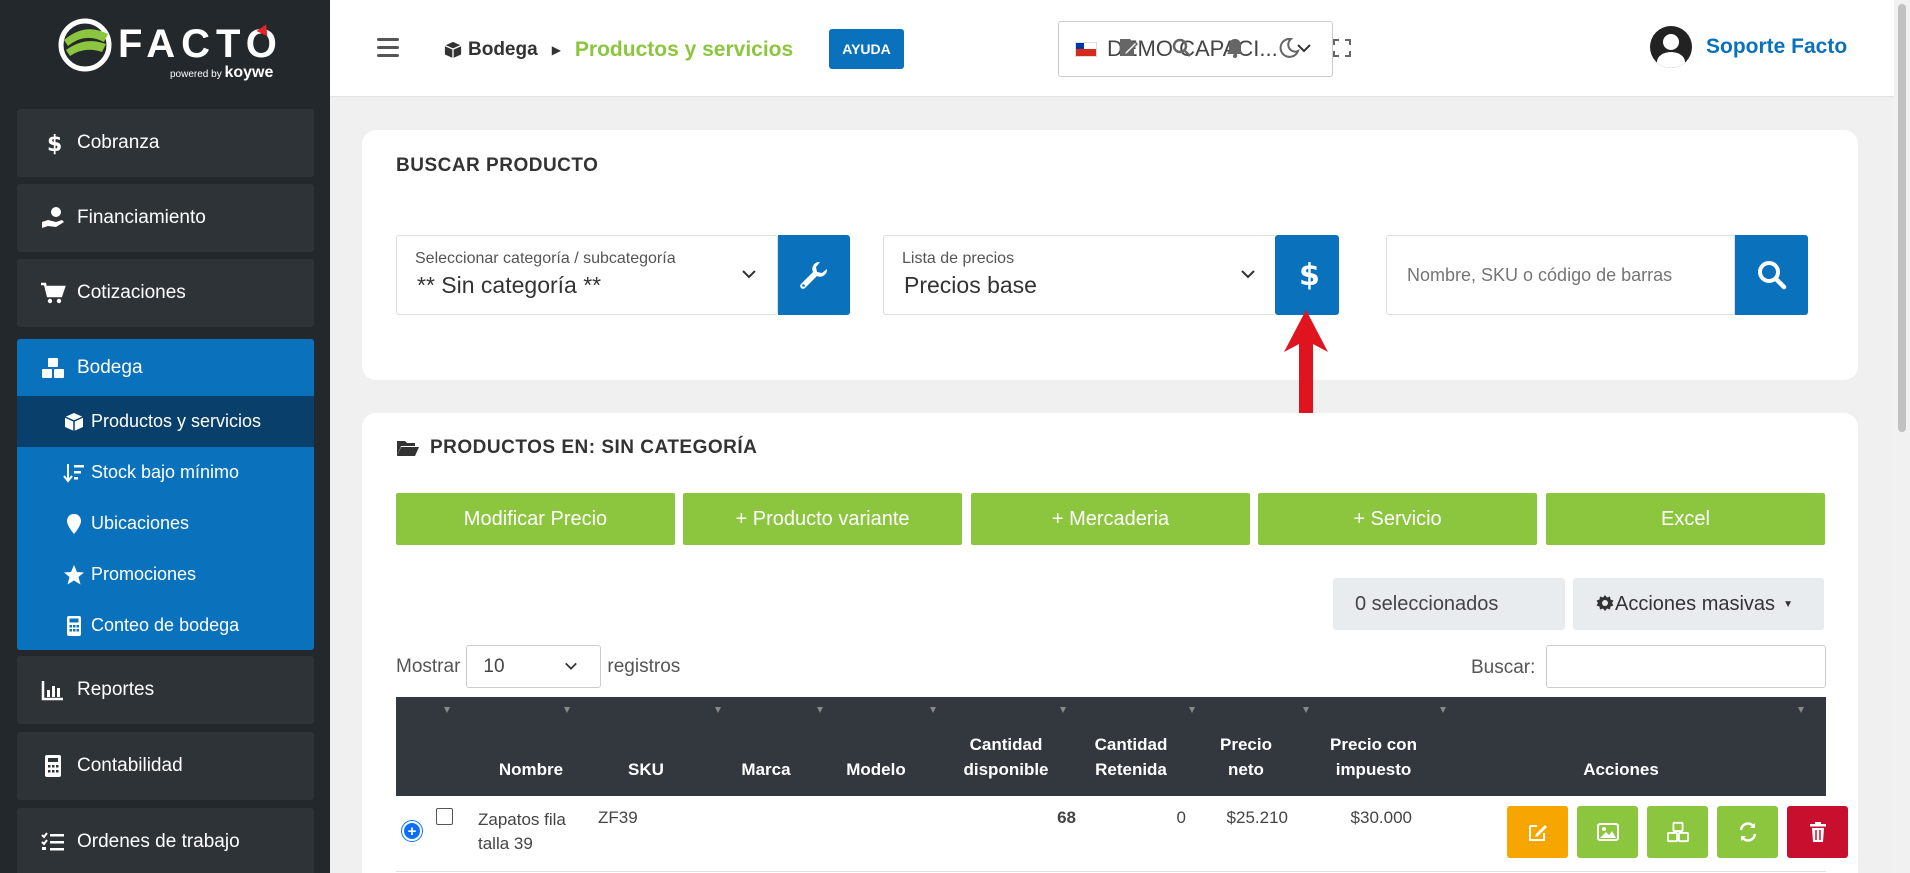 This screenshot has width=1910, height=873. I want to click on sidebar-item-bodega: Bodega, so click(165, 367).